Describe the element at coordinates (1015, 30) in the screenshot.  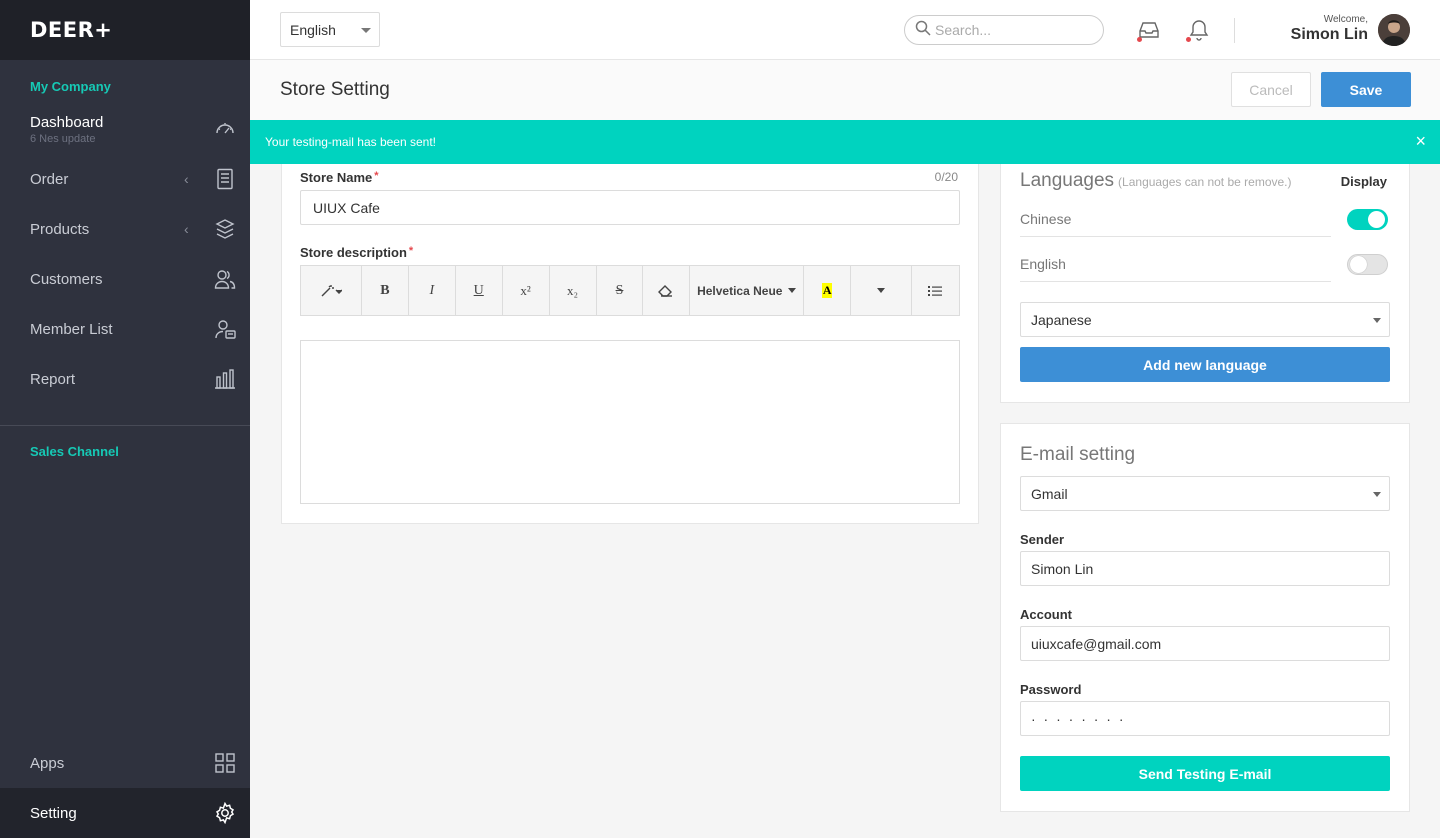
I see `search-input` at that location.